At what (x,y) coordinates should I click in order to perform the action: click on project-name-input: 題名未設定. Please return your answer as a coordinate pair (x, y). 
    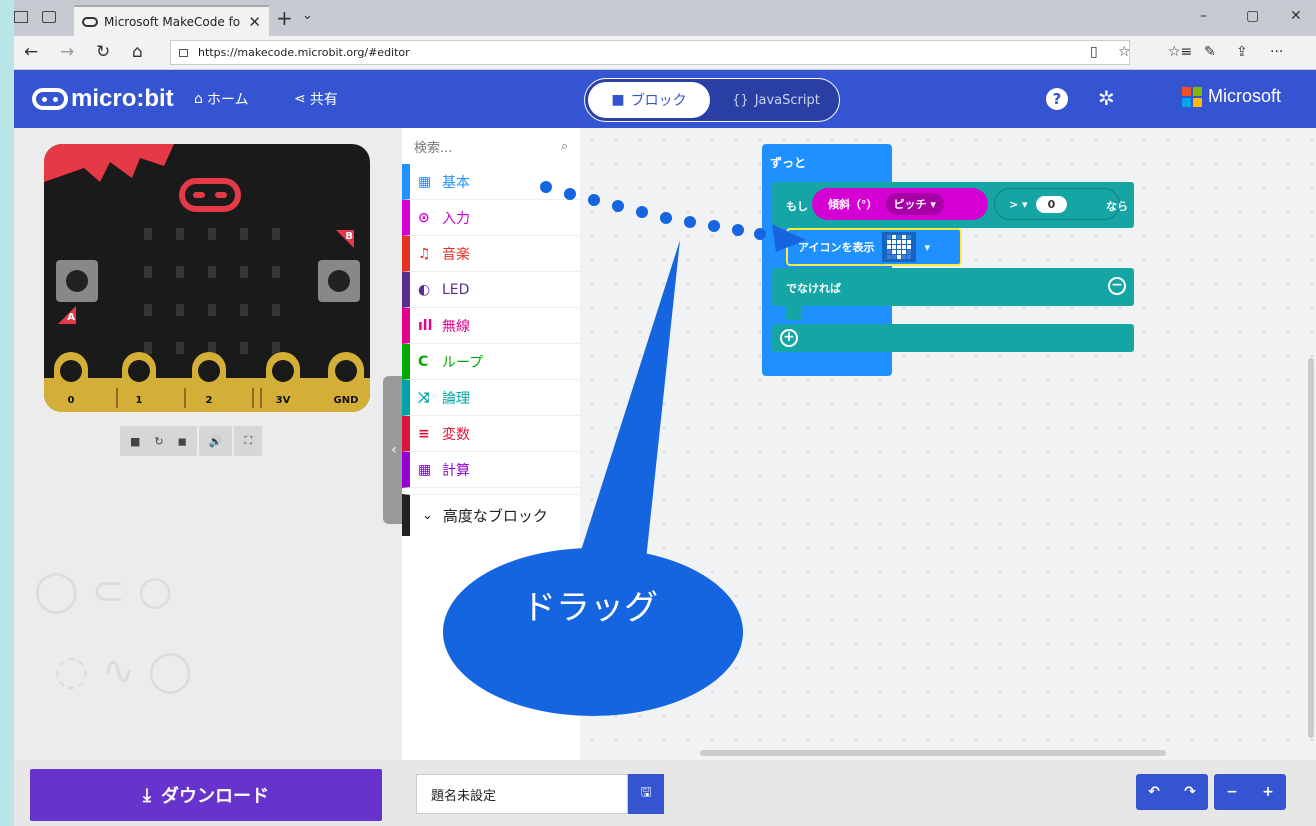
    Looking at the image, I should click on (522, 794).